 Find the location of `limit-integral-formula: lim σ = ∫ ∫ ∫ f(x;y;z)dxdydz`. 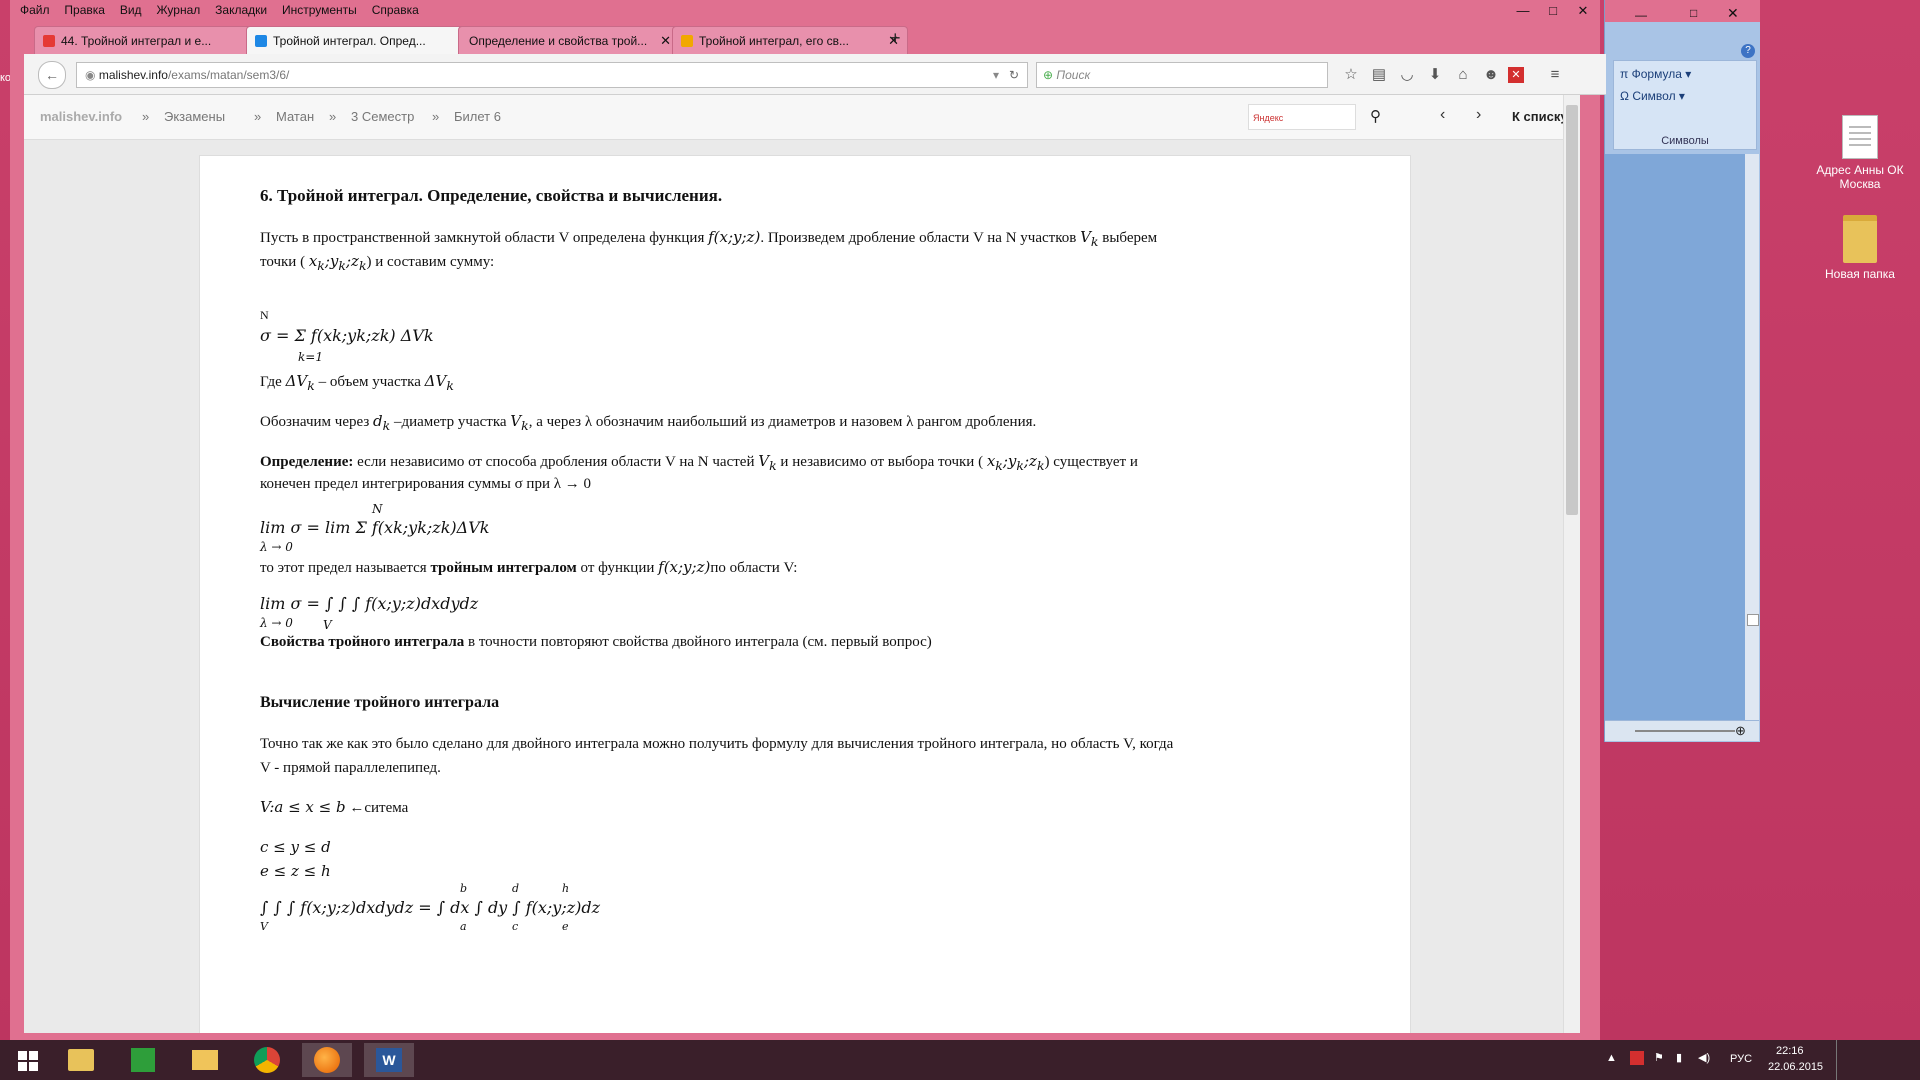

limit-integral-formula: lim σ = ∫ ∫ ∫ f(x;y;z)dxdydz is located at coordinates (369, 603).